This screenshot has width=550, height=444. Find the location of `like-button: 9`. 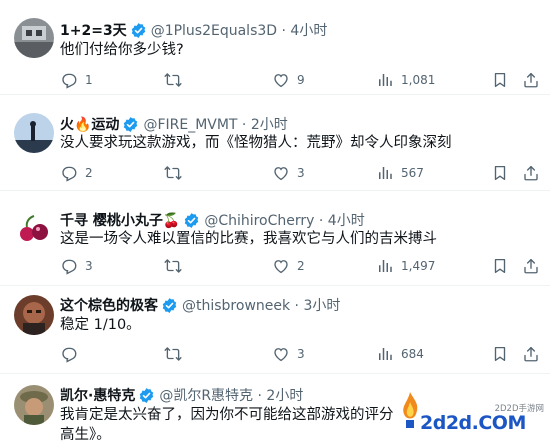

like-button: 9 is located at coordinates (288, 80).